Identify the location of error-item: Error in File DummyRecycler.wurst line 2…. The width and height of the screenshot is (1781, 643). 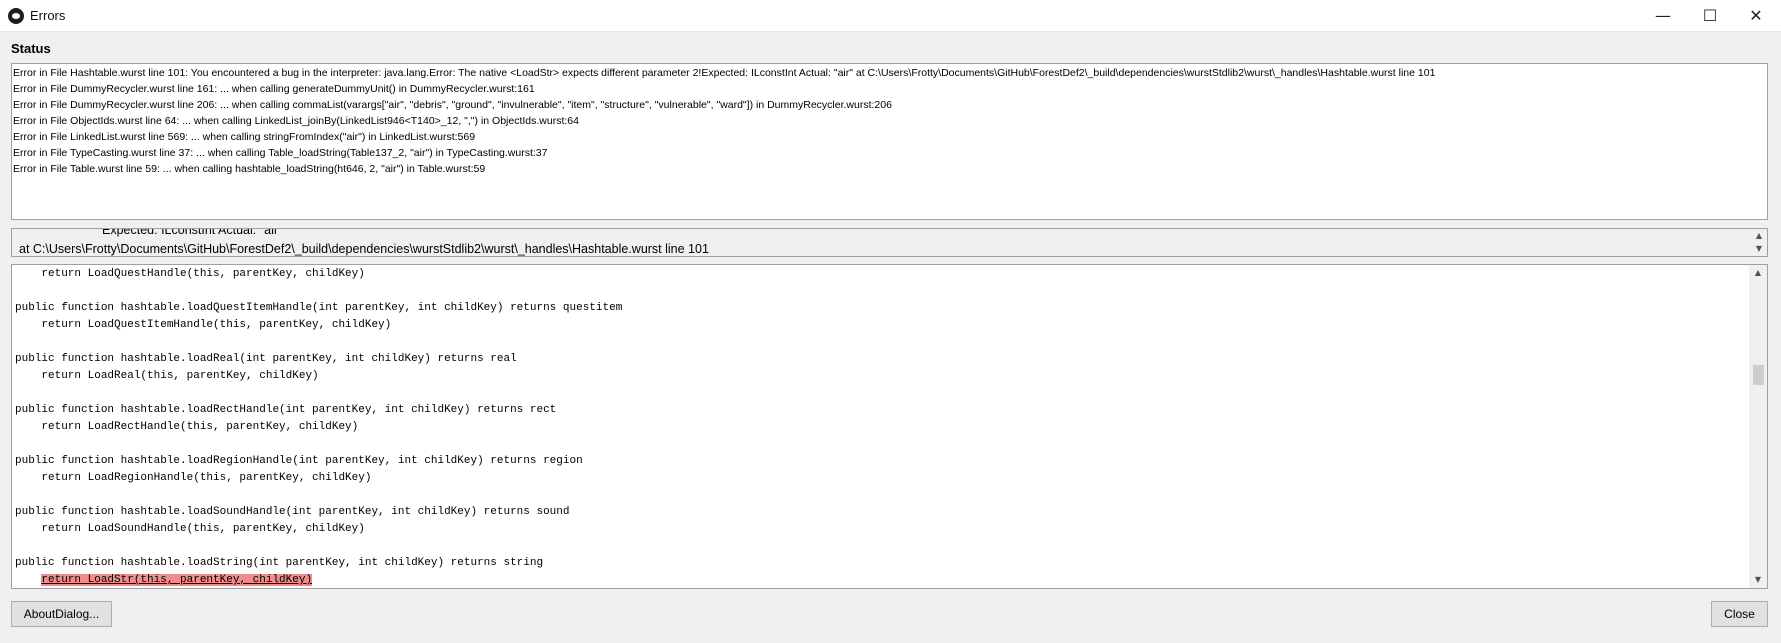
(889, 105).